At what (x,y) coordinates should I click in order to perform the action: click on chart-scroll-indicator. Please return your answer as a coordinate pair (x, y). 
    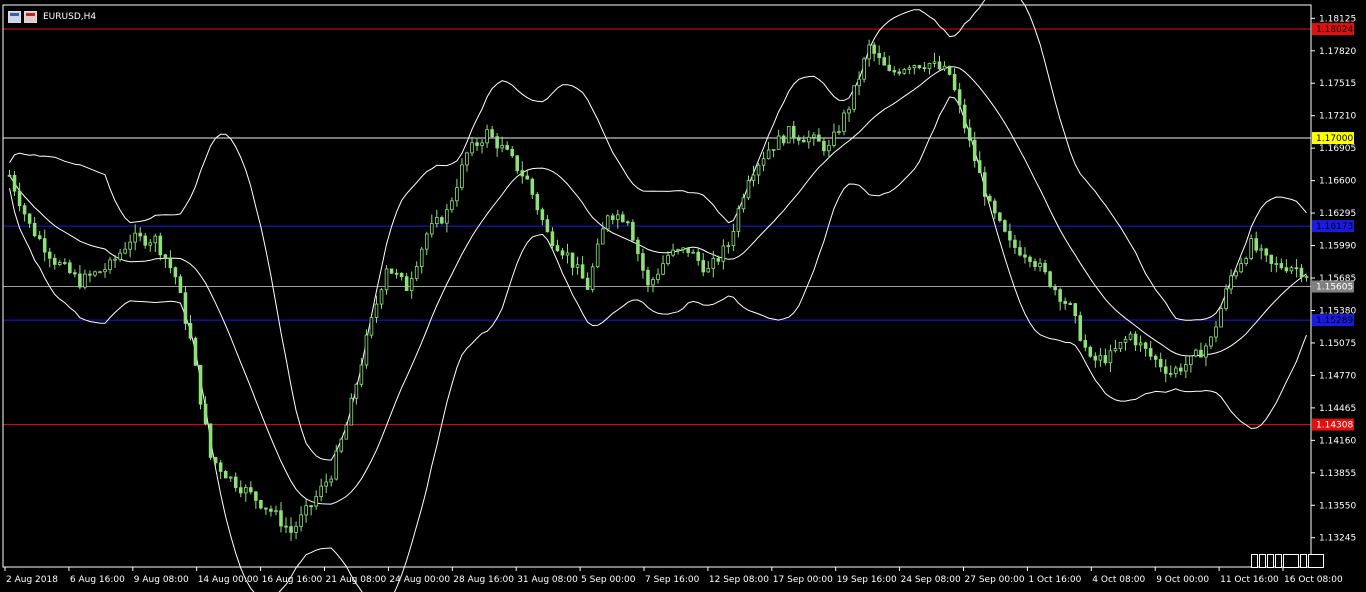
    Looking at the image, I should click on (1287, 561).